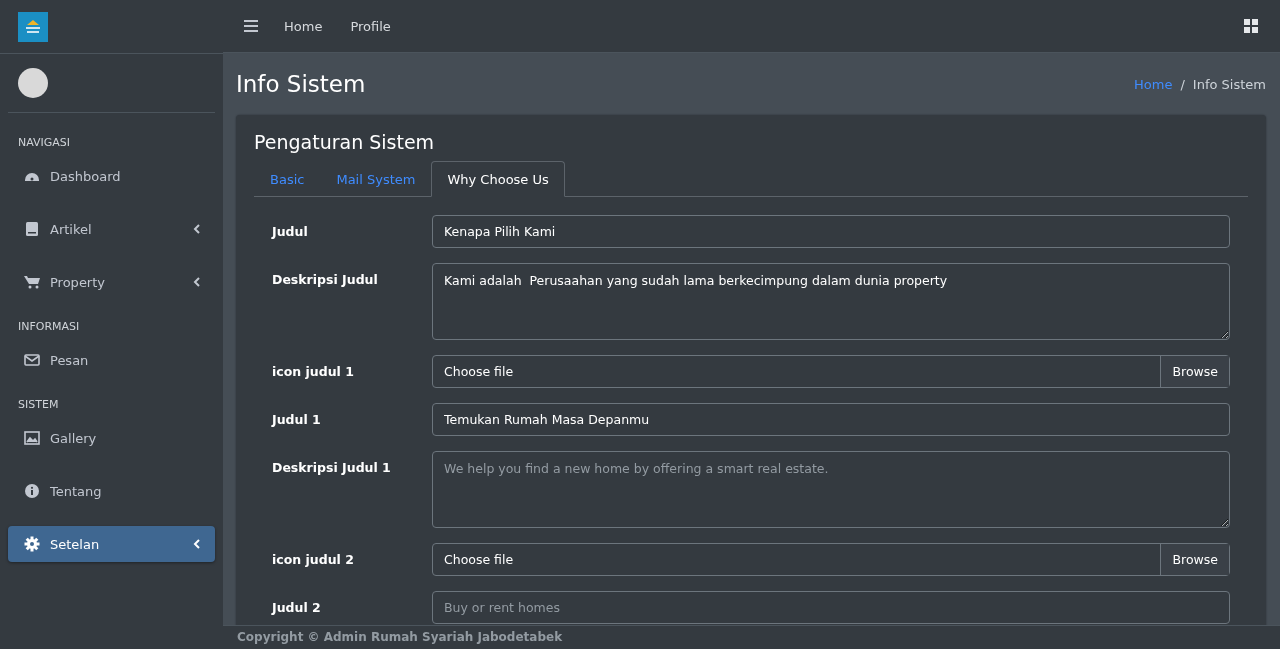  Describe the element at coordinates (111, 438) in the screenshot. I see `sidebar-item: Gallery` at that location.